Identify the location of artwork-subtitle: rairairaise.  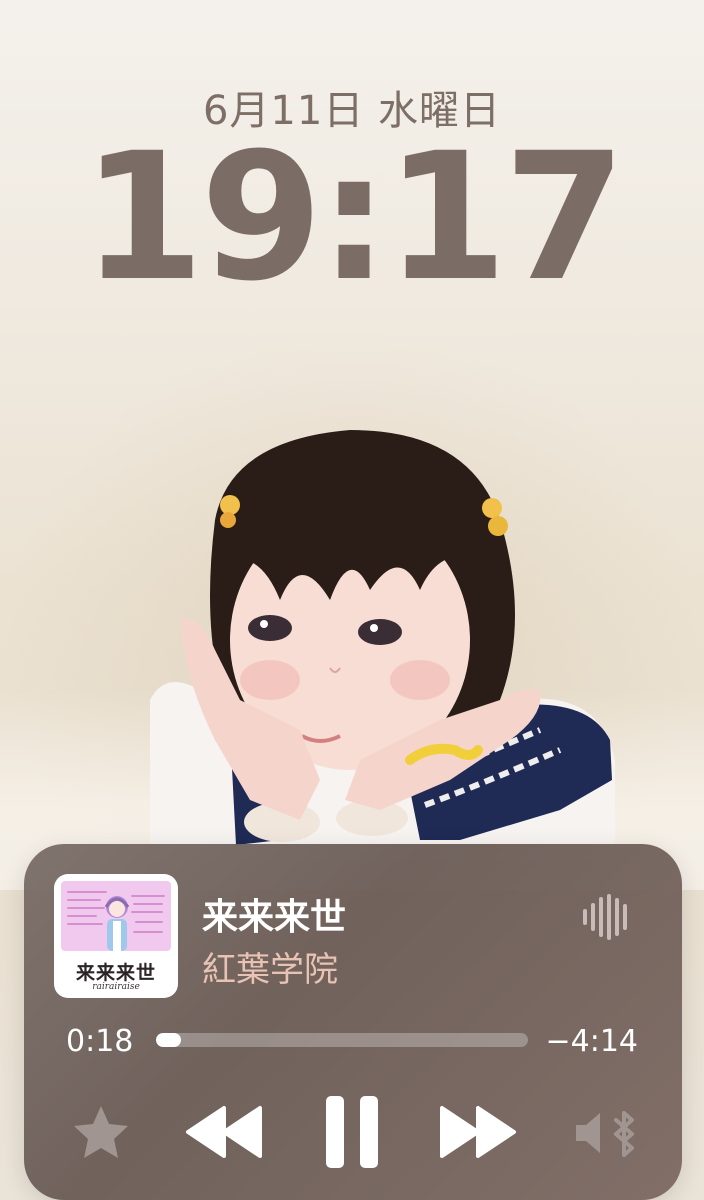
(116, 987).